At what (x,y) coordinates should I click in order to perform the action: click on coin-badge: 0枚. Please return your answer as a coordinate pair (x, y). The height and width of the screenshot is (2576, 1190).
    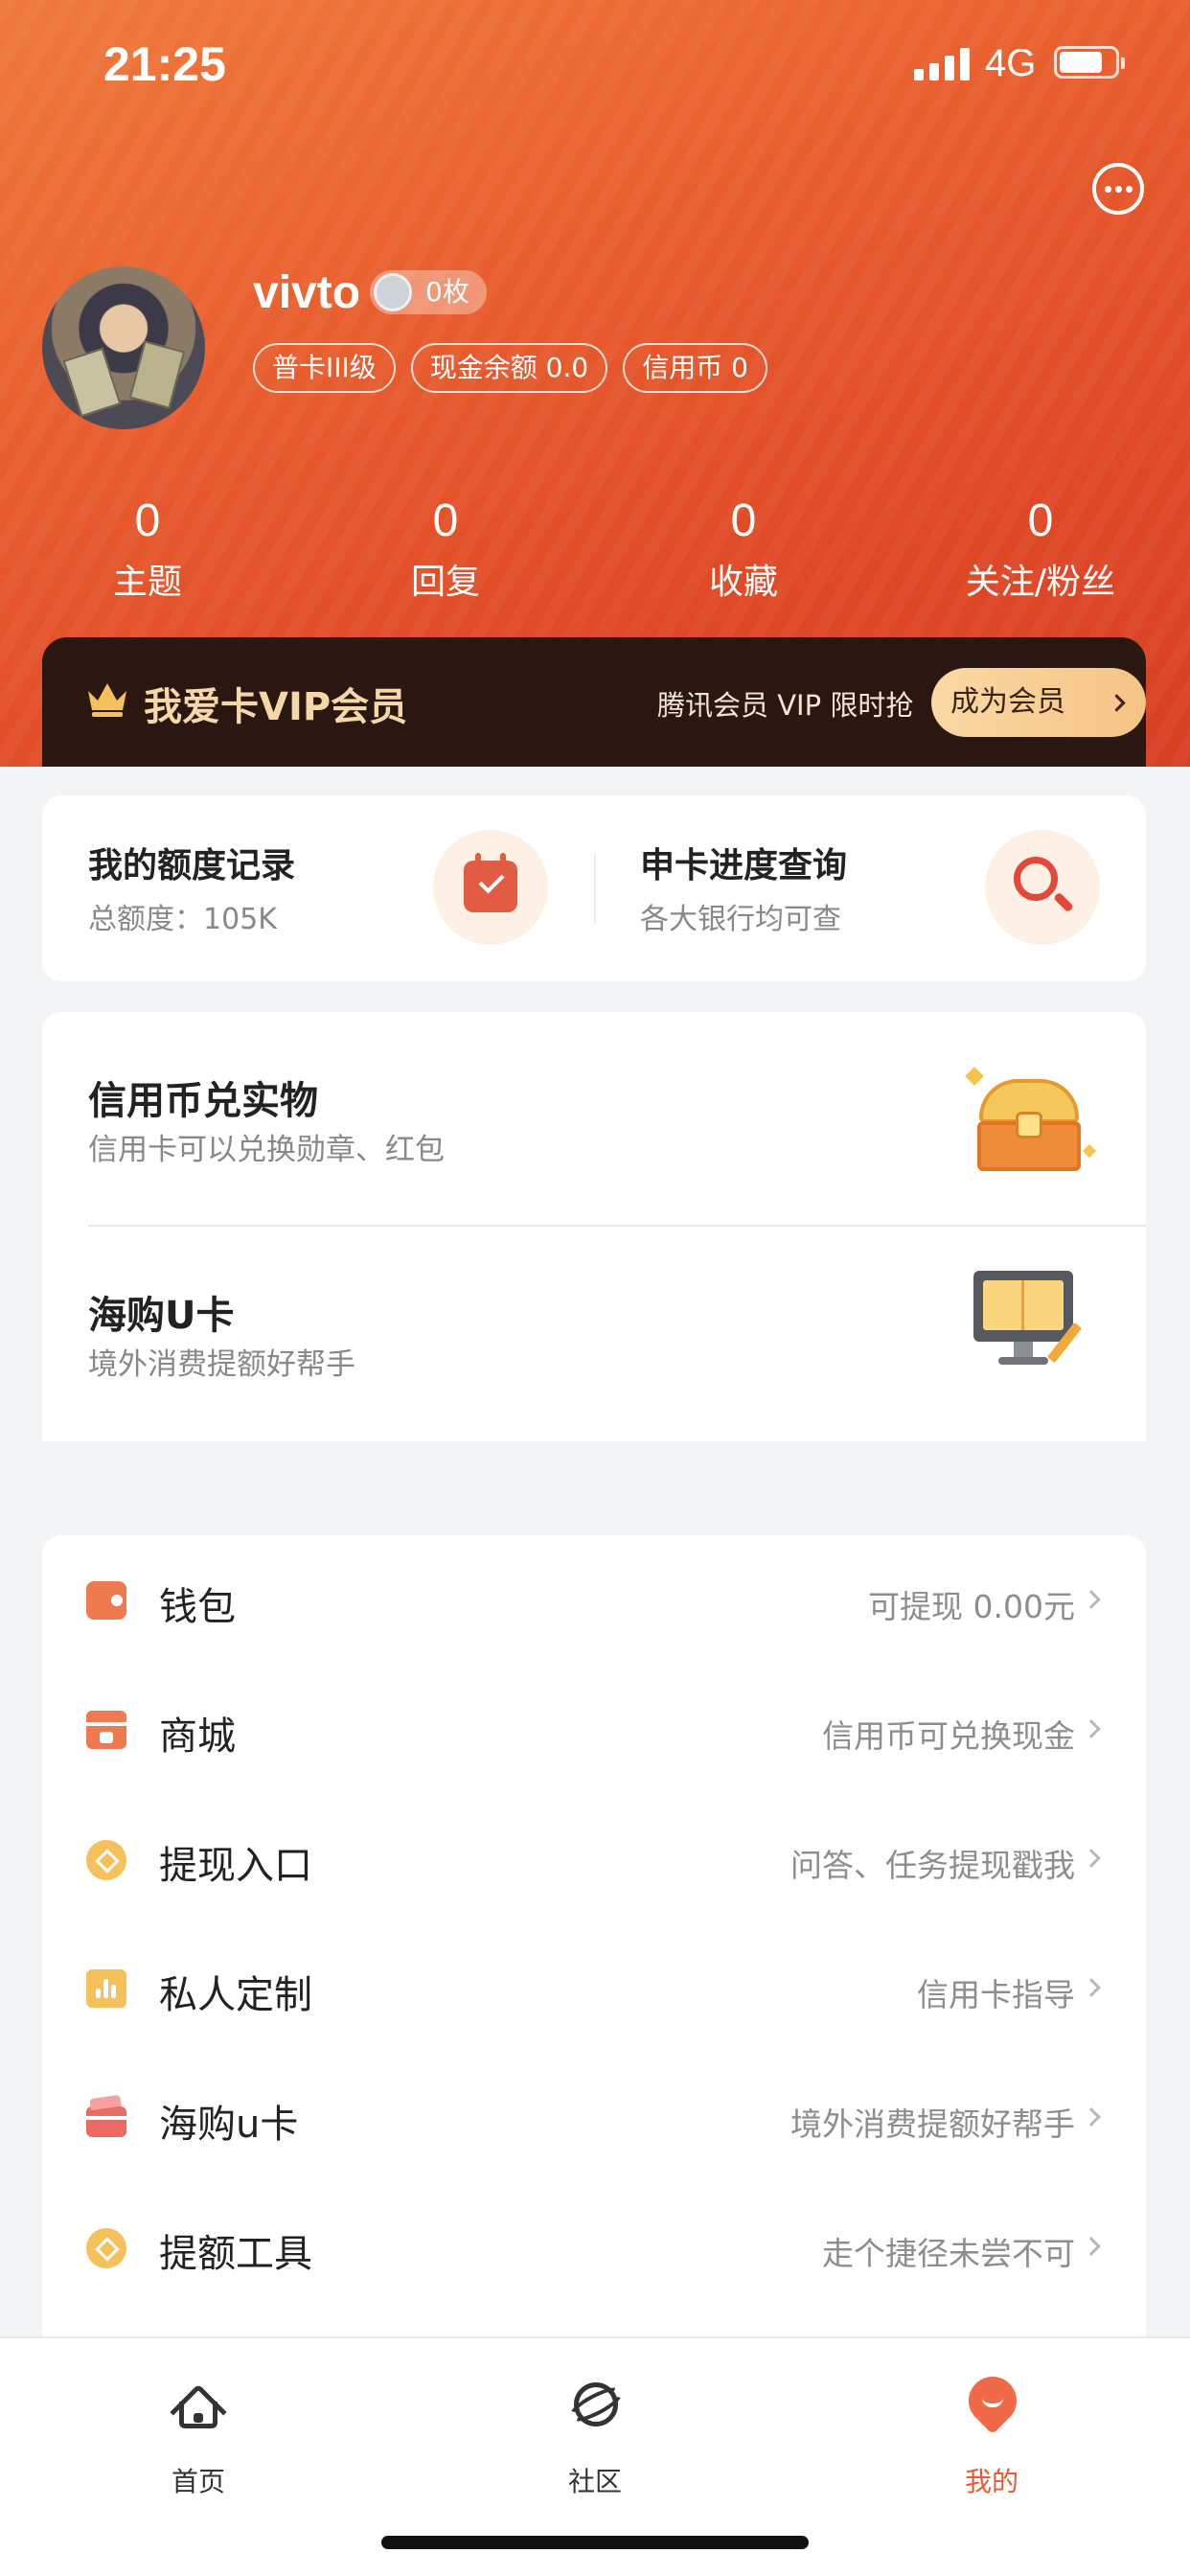
    Looking at the image, I should click on (429, 292).